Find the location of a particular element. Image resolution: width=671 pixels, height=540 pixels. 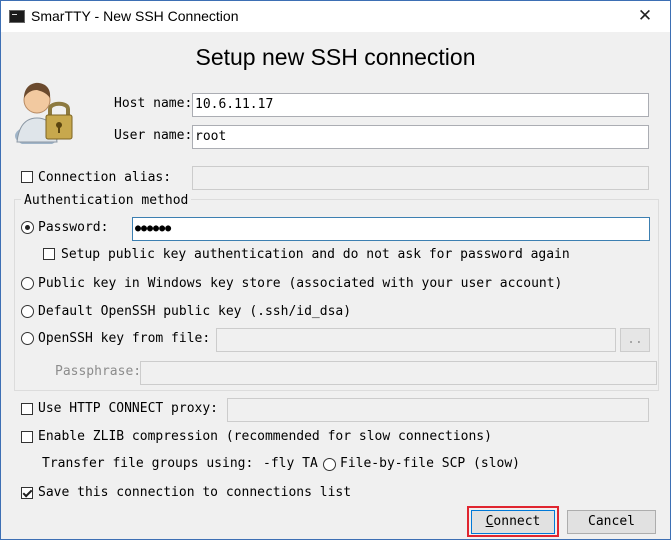

password-label: Password: is located at coordinates (73, 227).